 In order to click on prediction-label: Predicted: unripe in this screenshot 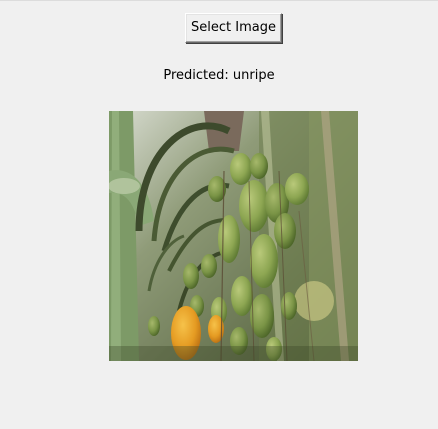, I will do `click(219, 75)`.